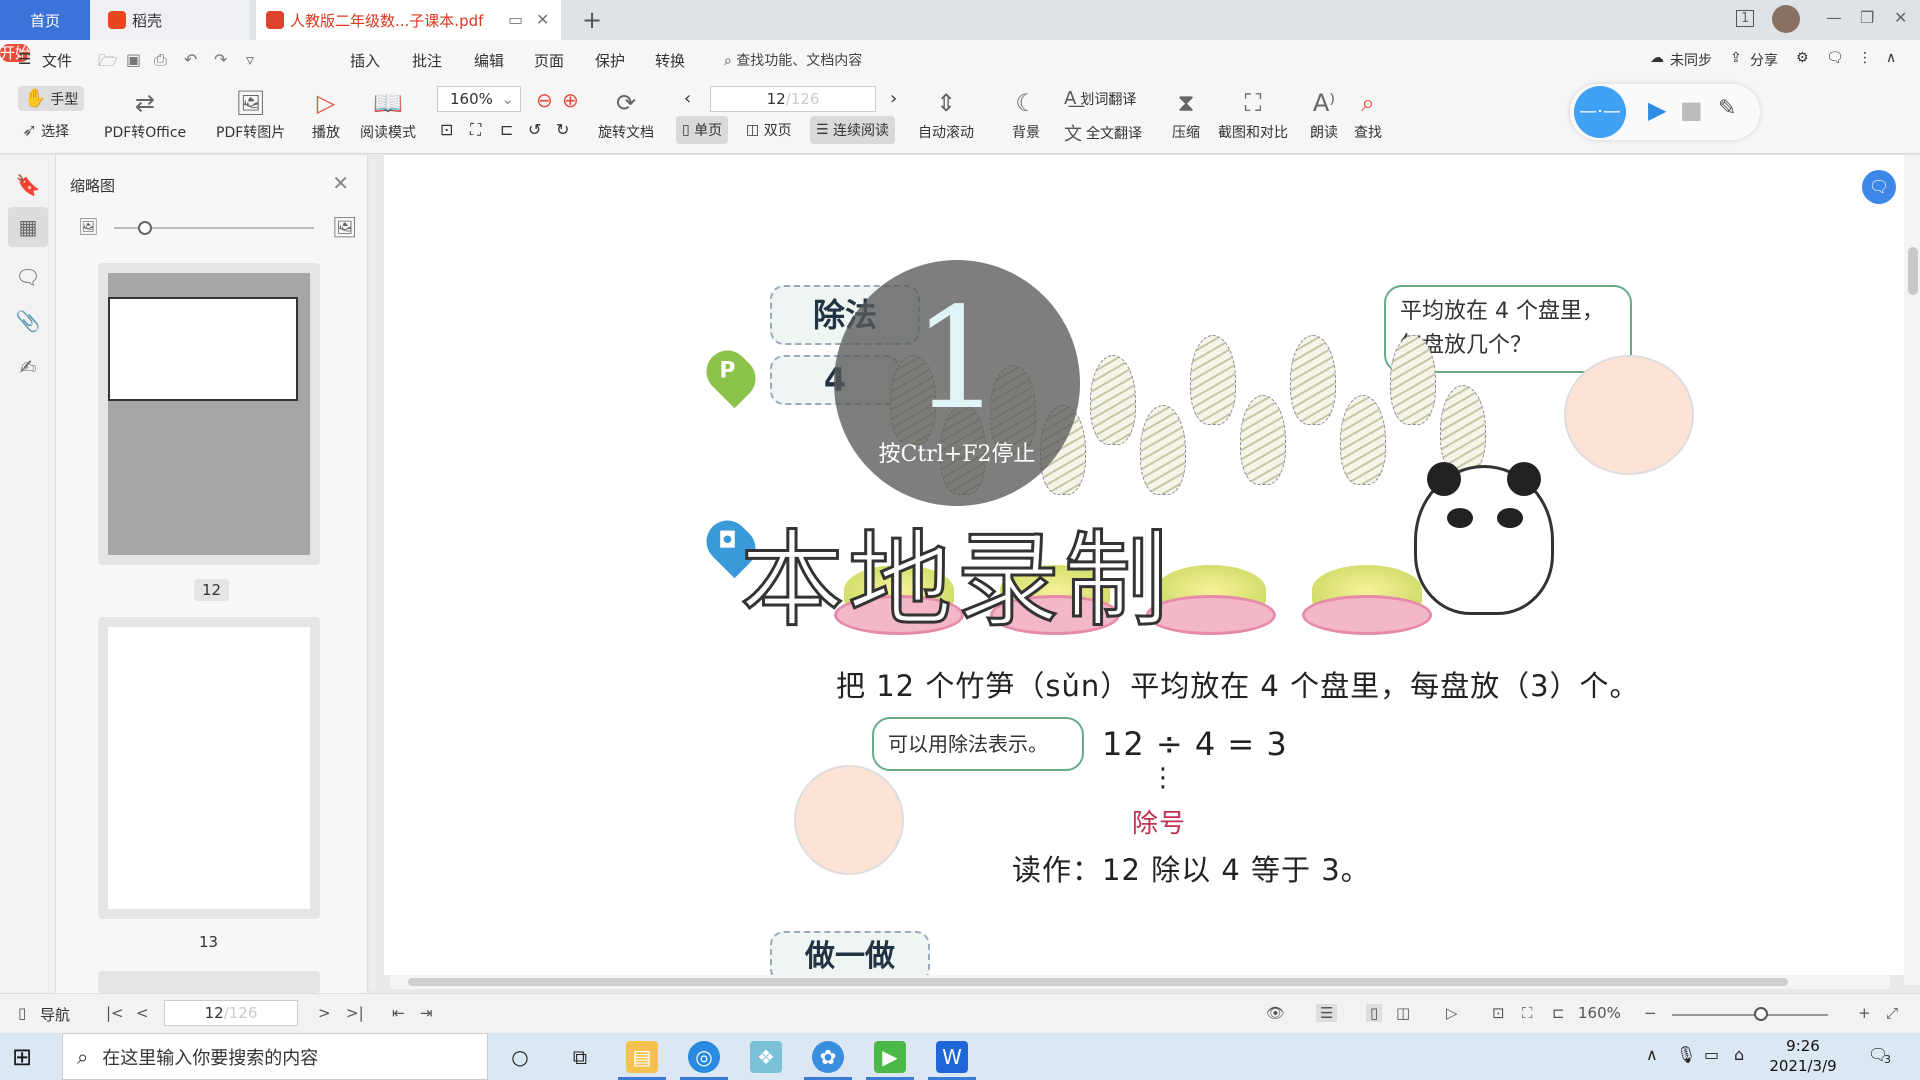  What do you see at coordinates (22, 1013) in the screenshot?
I see `nav-panel-icon: ▯` at bounding box center [22, 1013].